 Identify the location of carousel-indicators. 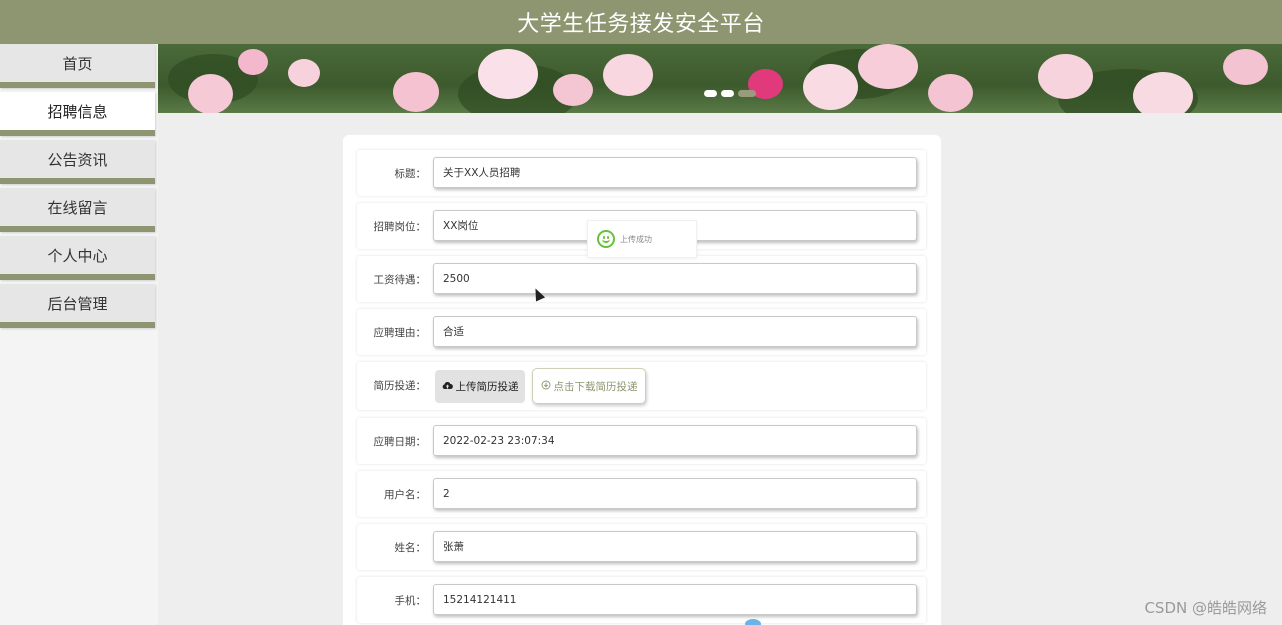
(730, 93).